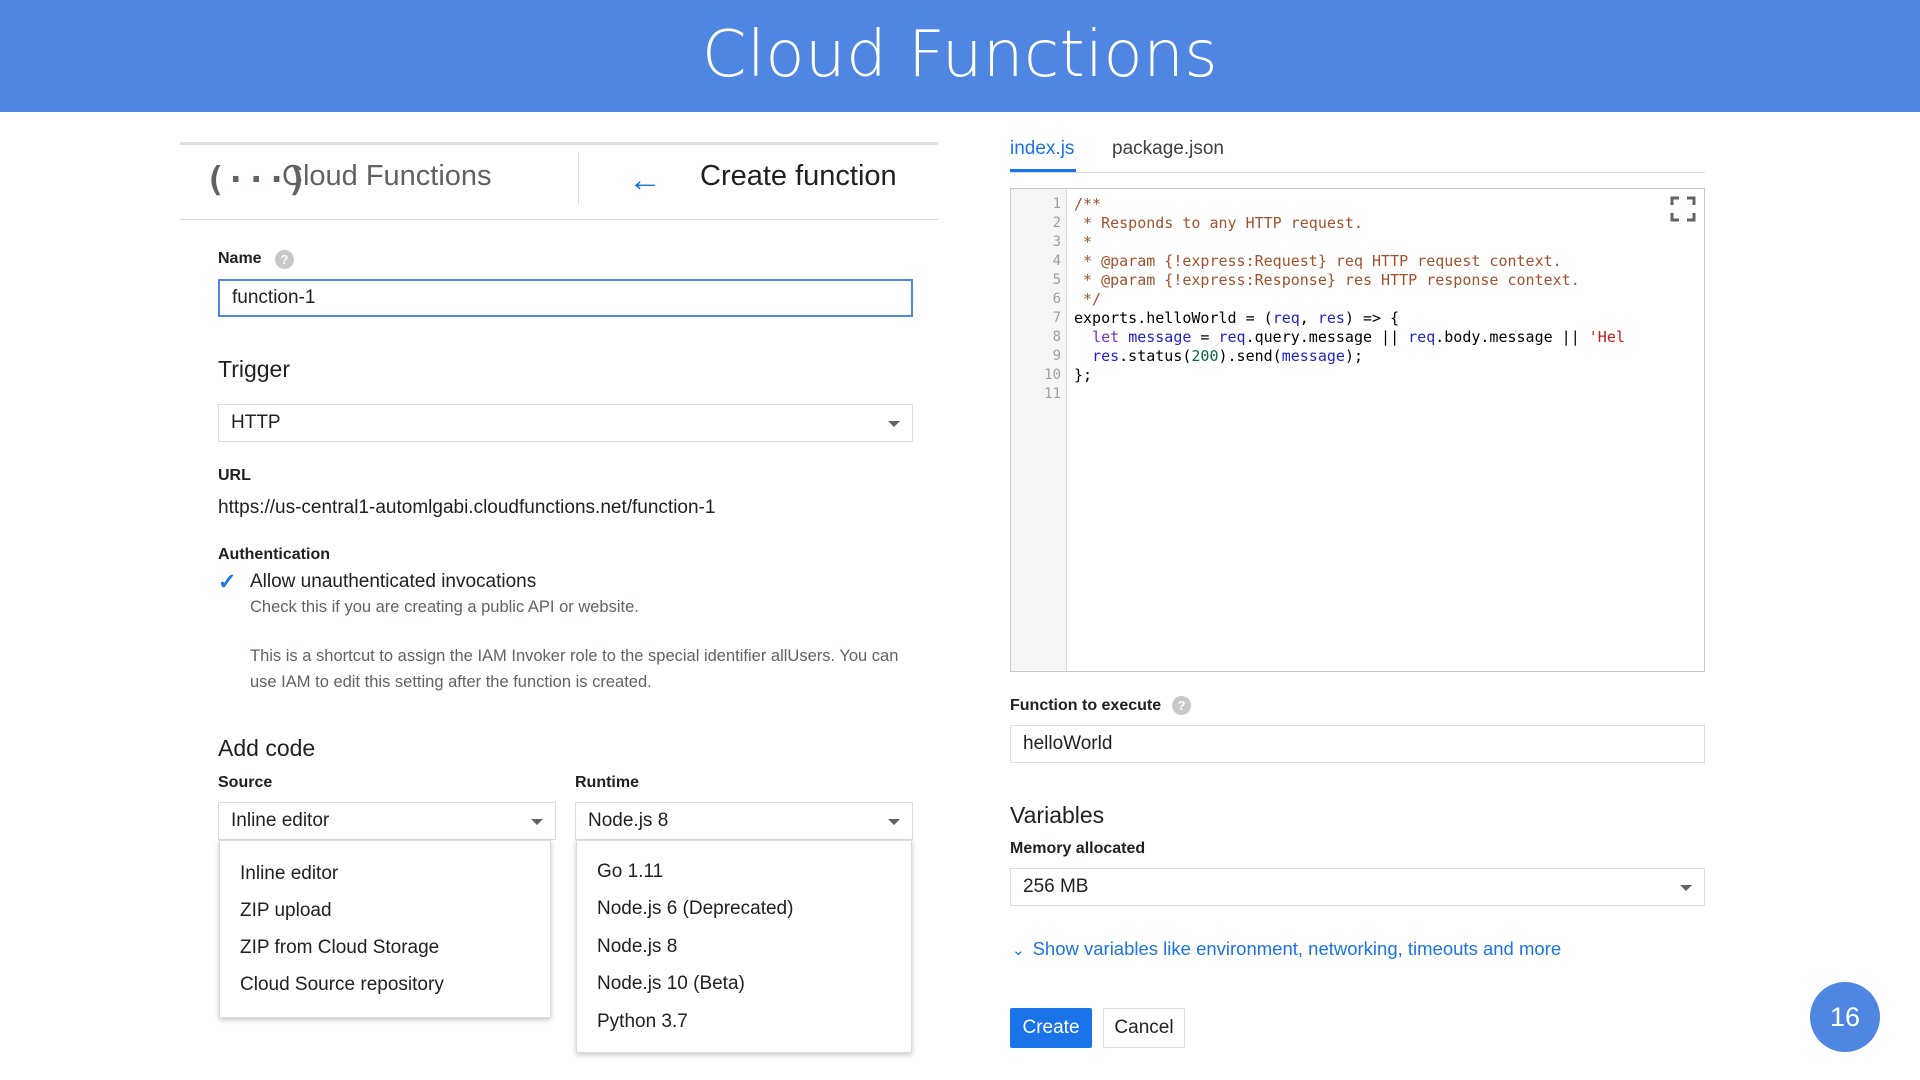  Describe the element at coordinates (254, 369) in the screenshot. I see `trigger-heading: Trigger` at that location.